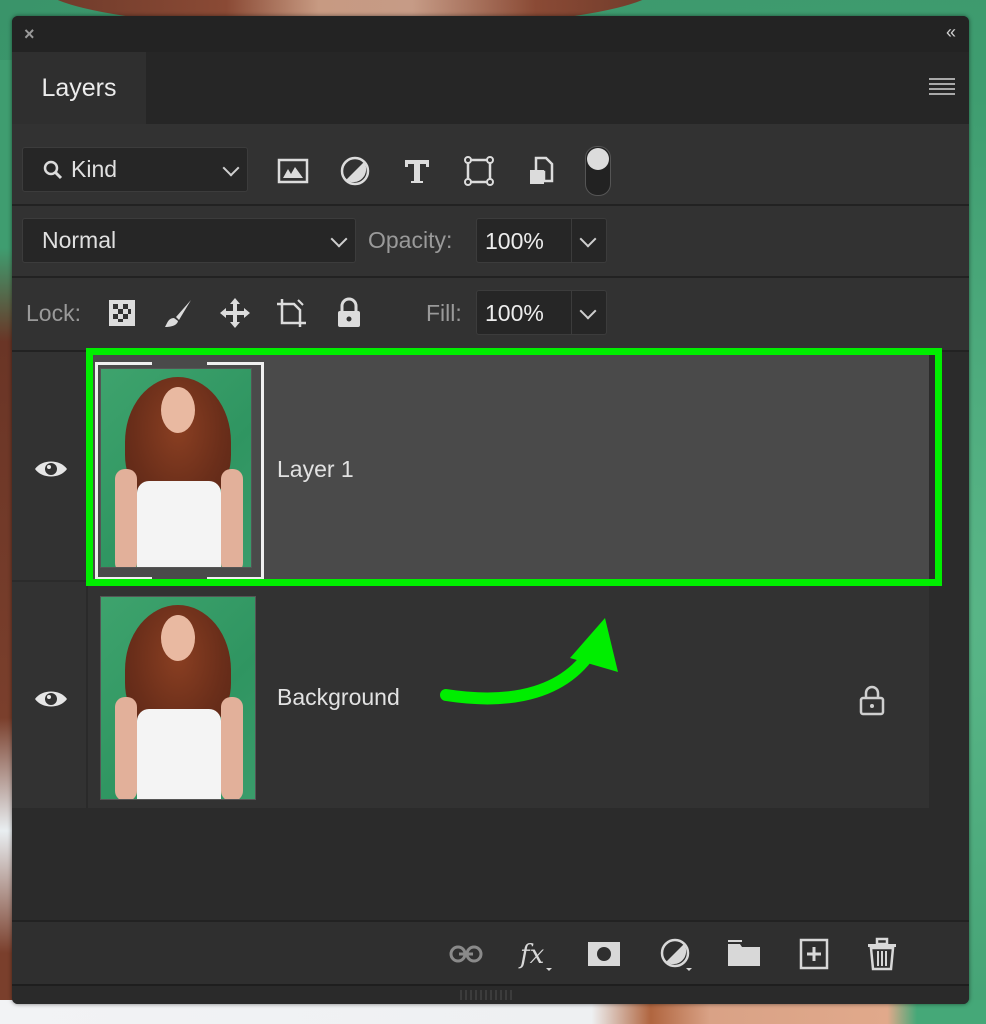 The width and height of the screenshot is (986, 1024). Describe the element at coordinates (951, 32) in the screenshot. I see `collapse-panel-icon: «` at that location.